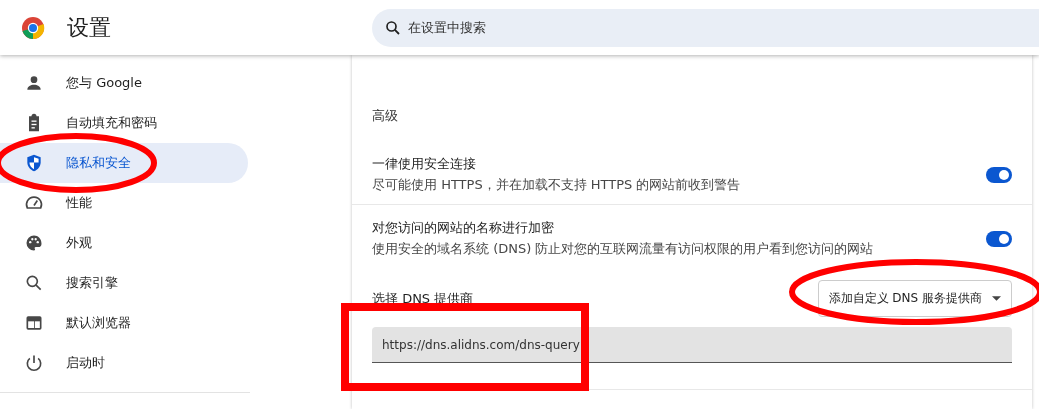 This screenshot has width=1039, height=409. What do you see at coordinates (124, 283) in the screenshot?
I see `sidebar-item: 搜索引擎` at bounding box center [124, 283].